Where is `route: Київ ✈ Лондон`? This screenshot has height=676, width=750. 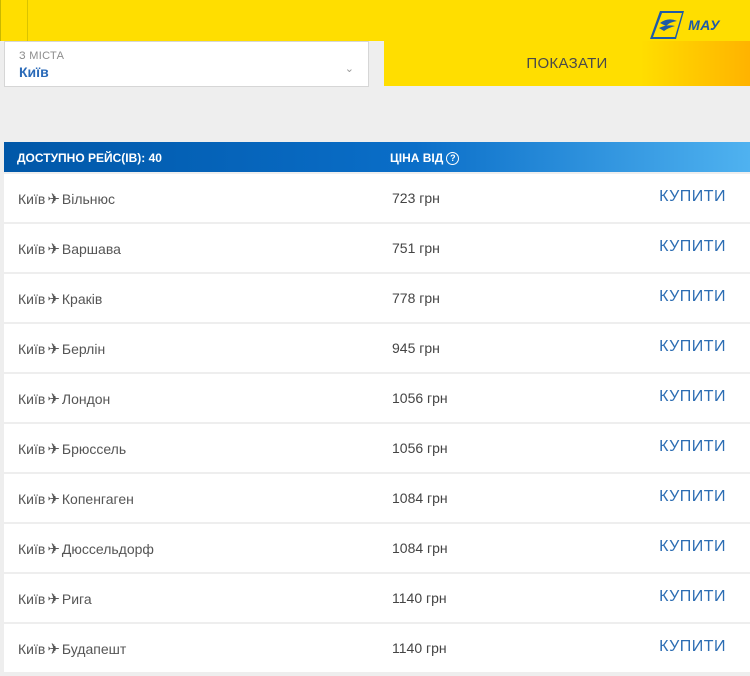 route: Київ ✈ Лондон is located at coordinates (64, 399).